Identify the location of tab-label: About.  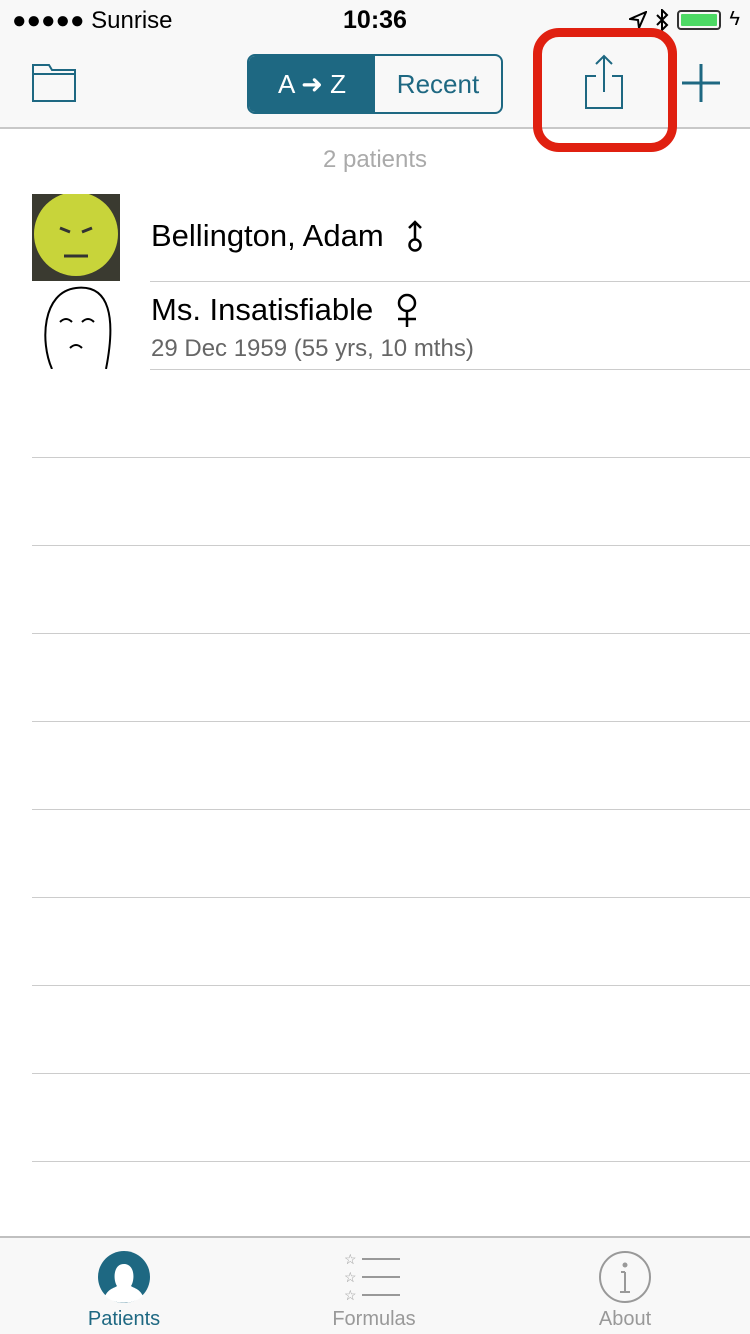
(625, 1319).